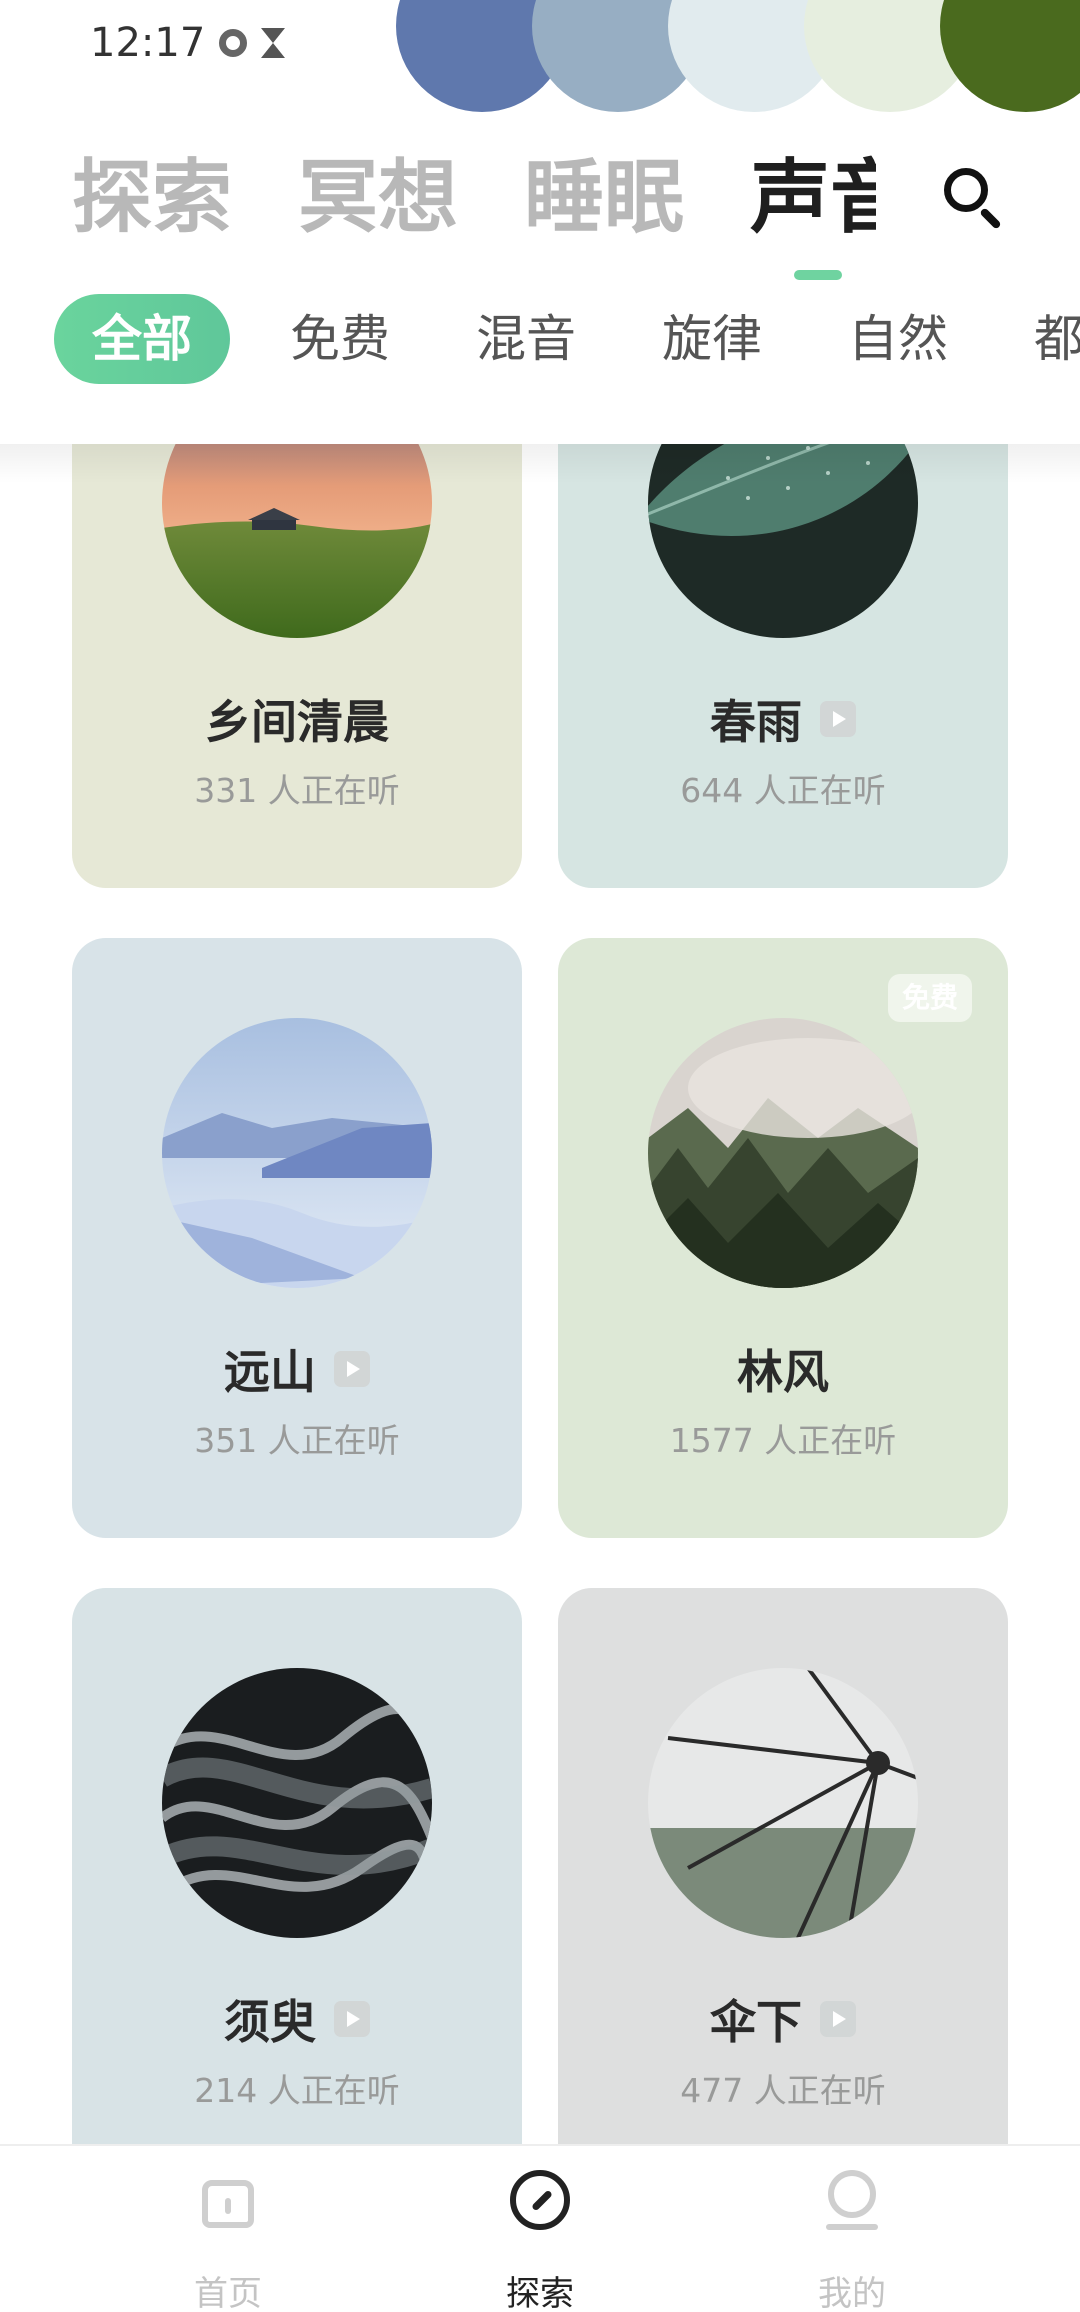  I want to click on tab-sound: 声音, so click(813, 198).